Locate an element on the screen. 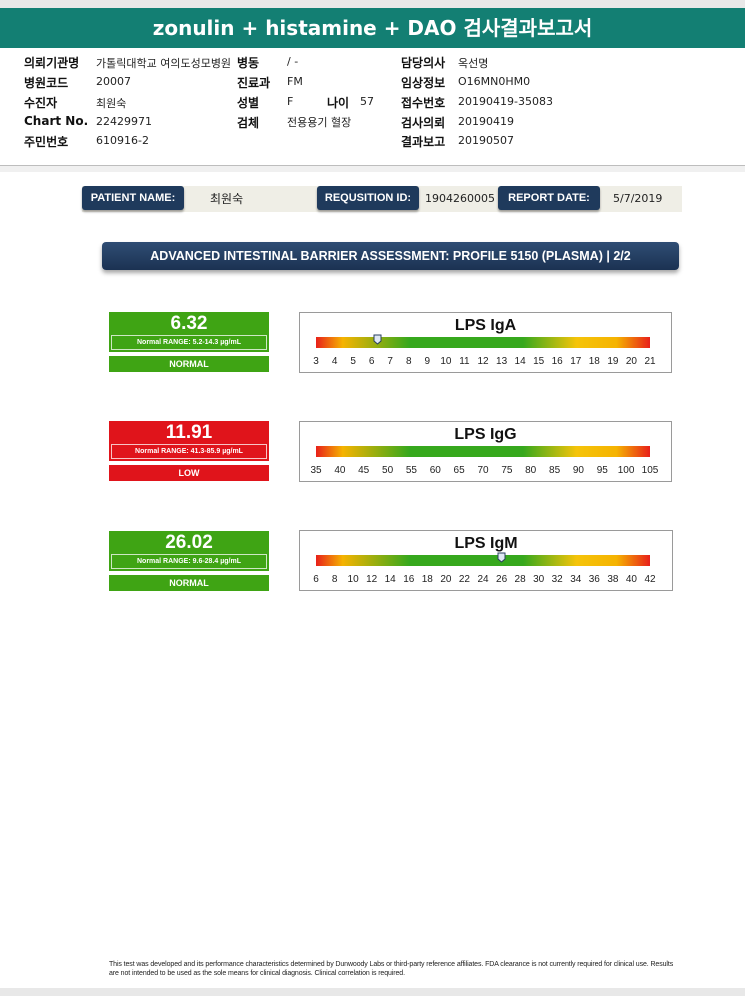 The height and width of the screenshot is (996, 745). id-label: 주민번호 is located at coordinates (46, 142).